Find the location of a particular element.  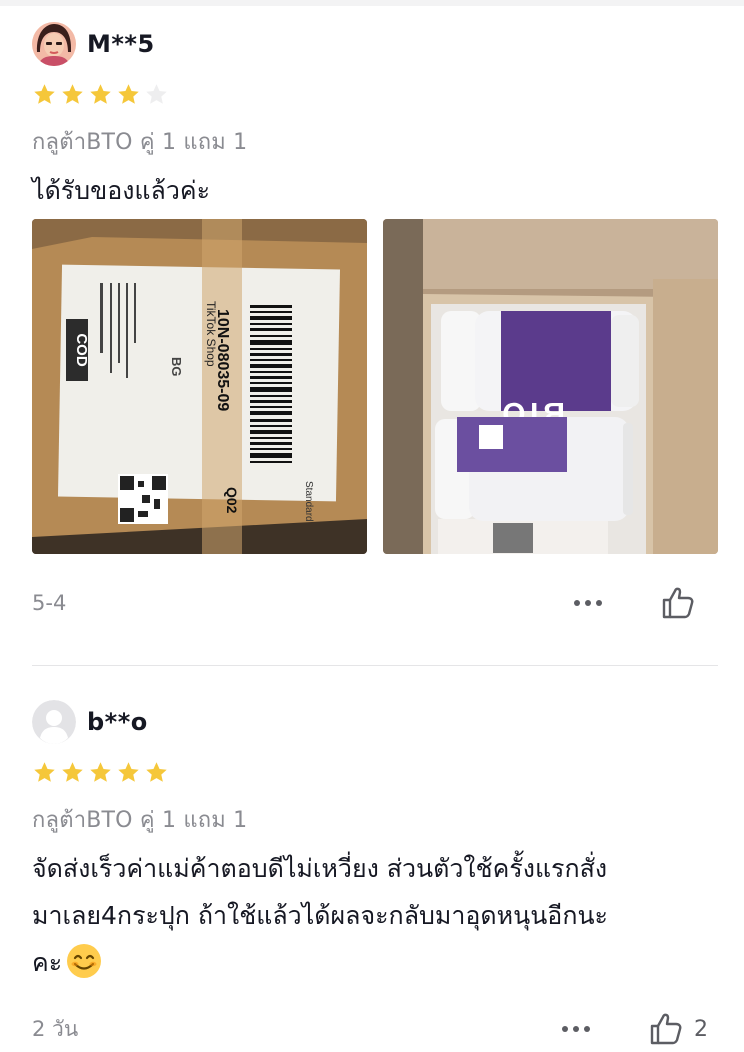

product-photo-image: BTO is located at coordinates (550, 386).